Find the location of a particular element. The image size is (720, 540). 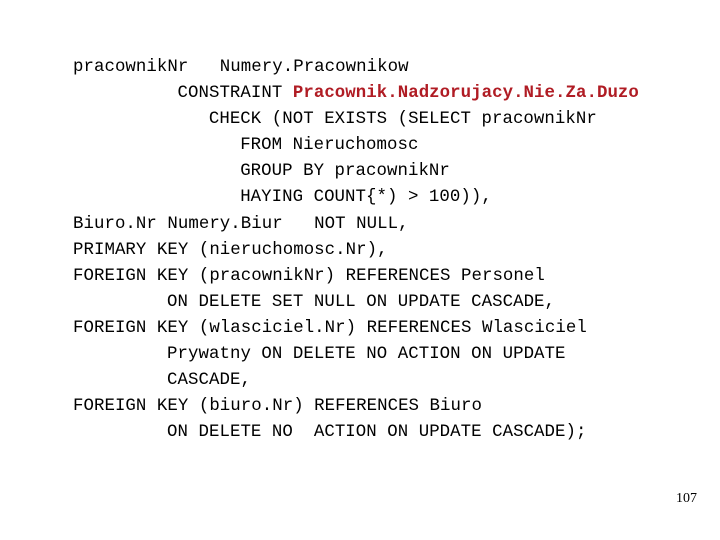

code-text: CHECK (NOT EXISTS (SELECT pracownikNr is located at coordinates (402, 120).